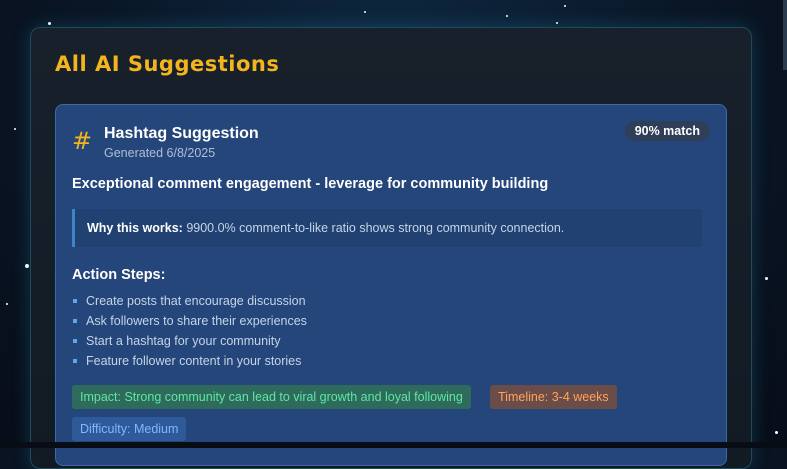  I want to click on page-scrollbar, so click(785, 35).